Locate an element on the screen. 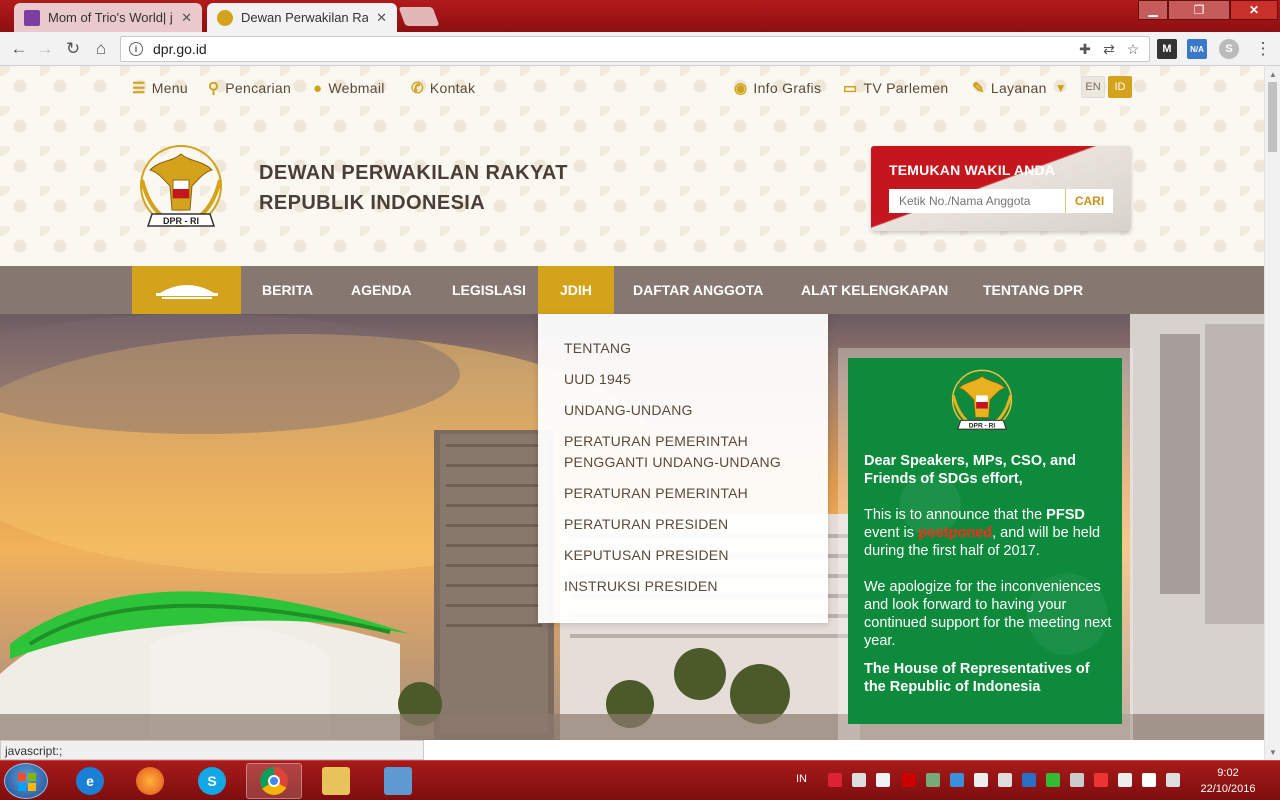 This screenshot has height=800, width=1280. tray-dropbox-icon is located at coordinates (859, 780).